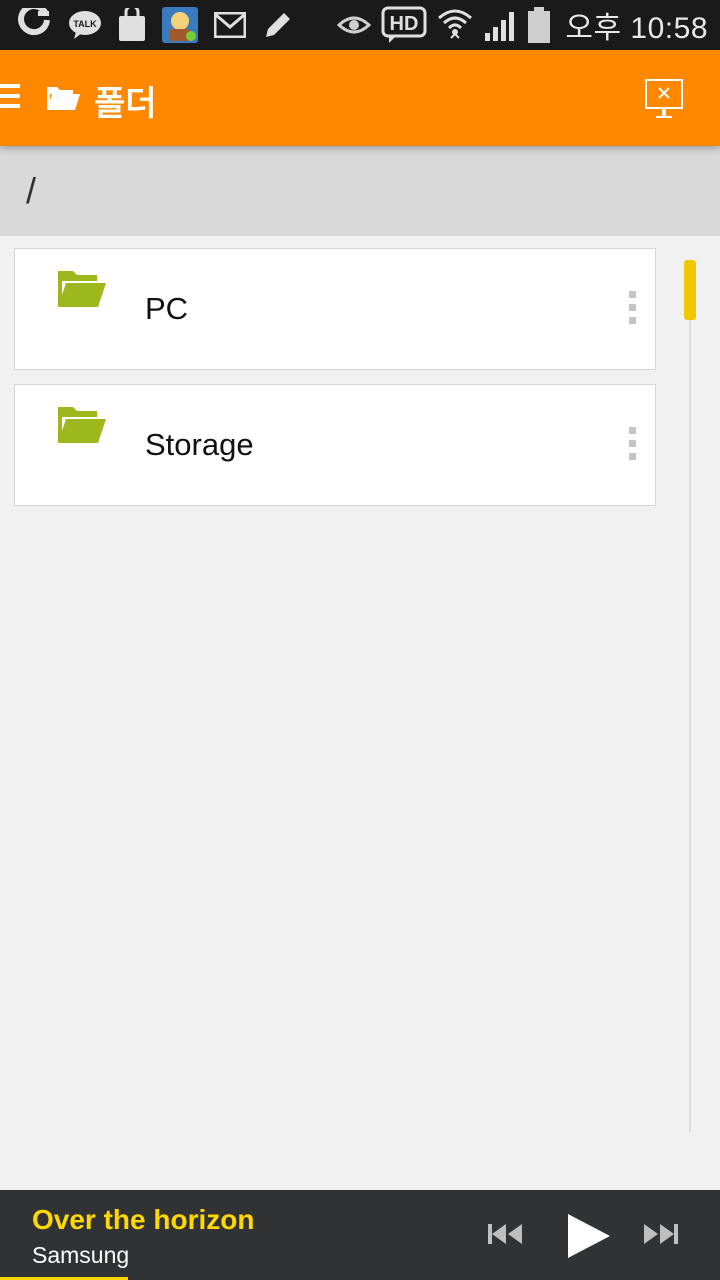 This screenshot has height=1280, width=720. What do you see at coordinates (522, 25) in the screenshot?
I see `system-icons: HD 오후 10:58` at bounding box center [522, 25].